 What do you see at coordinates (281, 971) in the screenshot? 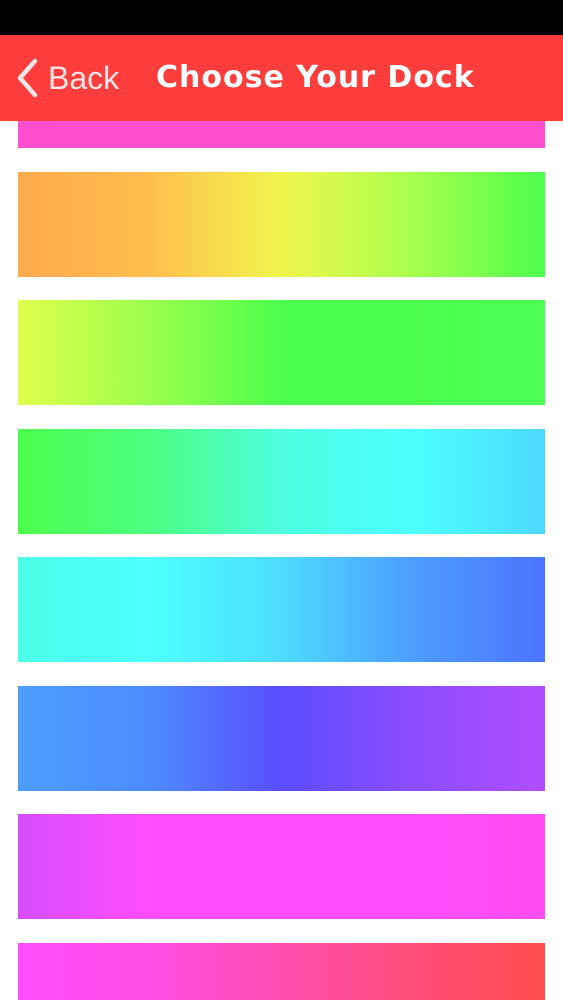
I see `dock-option-pink-red` at bounding box center [281, 971].